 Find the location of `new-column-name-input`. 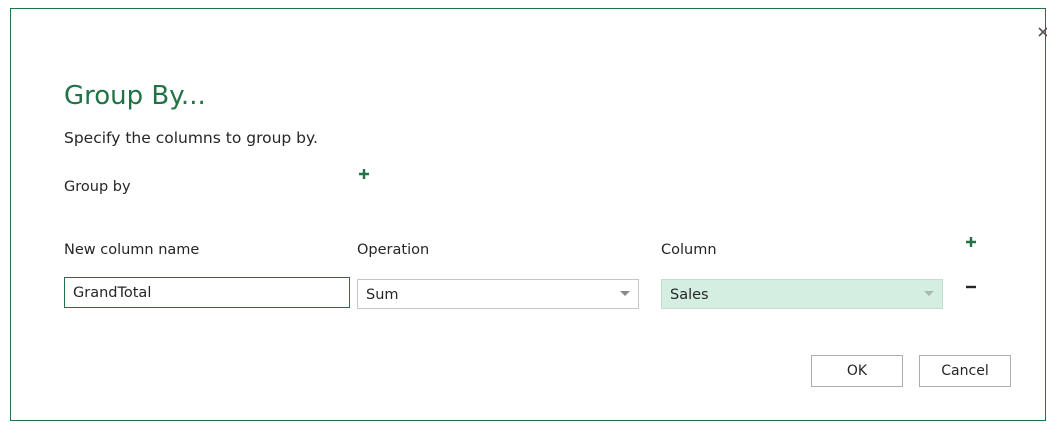

new-column-name-input is located at coordinates (207, 292).